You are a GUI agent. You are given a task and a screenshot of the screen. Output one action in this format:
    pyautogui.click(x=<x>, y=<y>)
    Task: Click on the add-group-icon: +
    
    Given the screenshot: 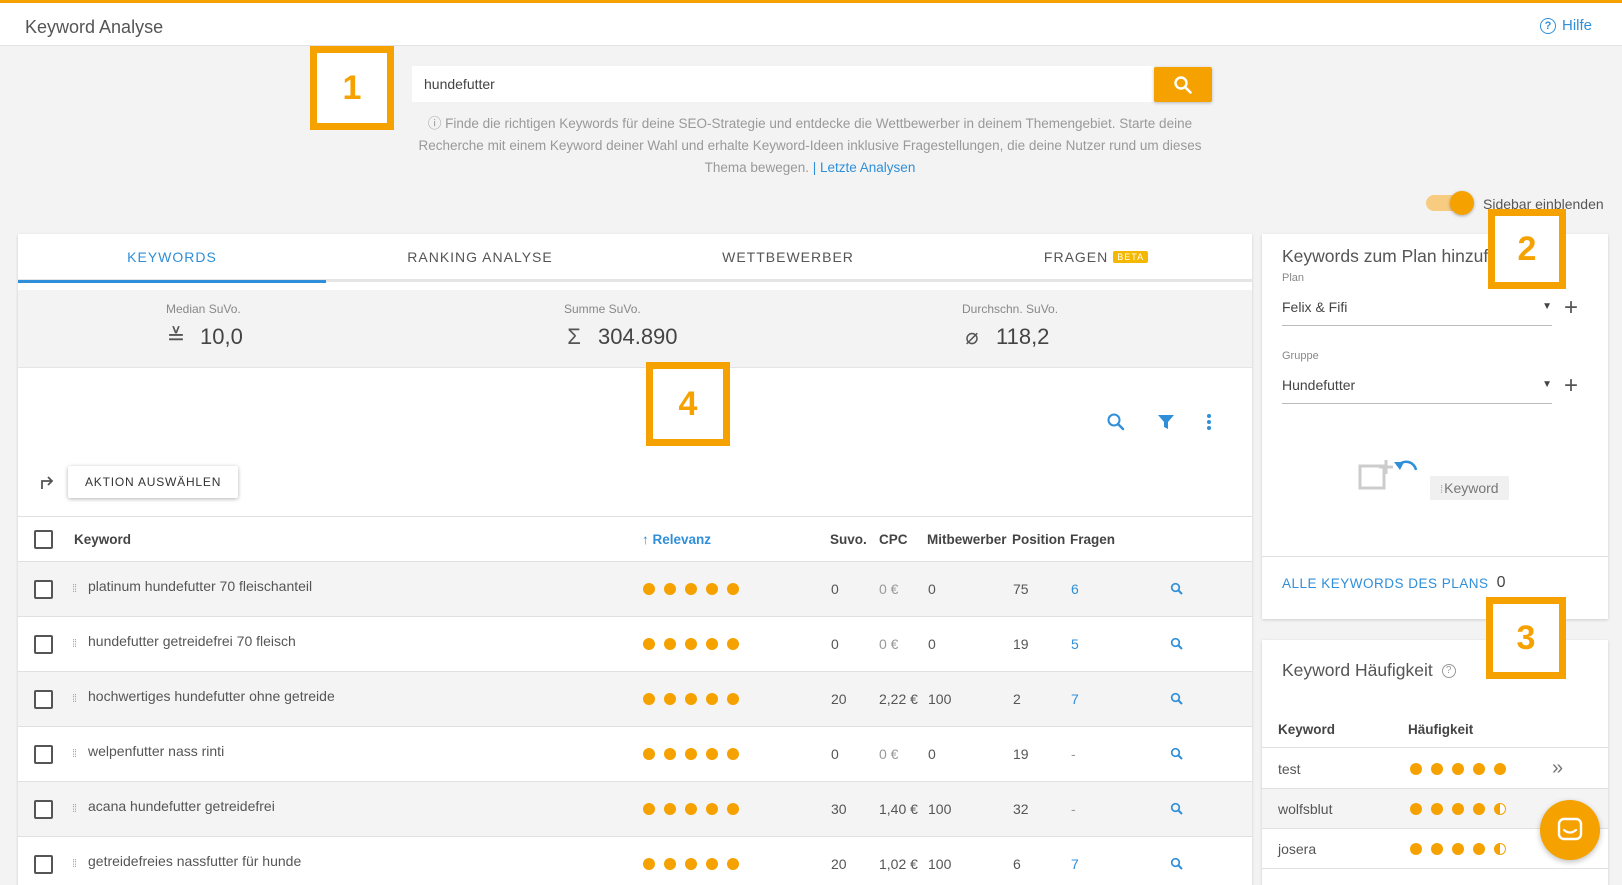 What is the action you would take?
    pyautogui.click(x=1571, y=386)
    